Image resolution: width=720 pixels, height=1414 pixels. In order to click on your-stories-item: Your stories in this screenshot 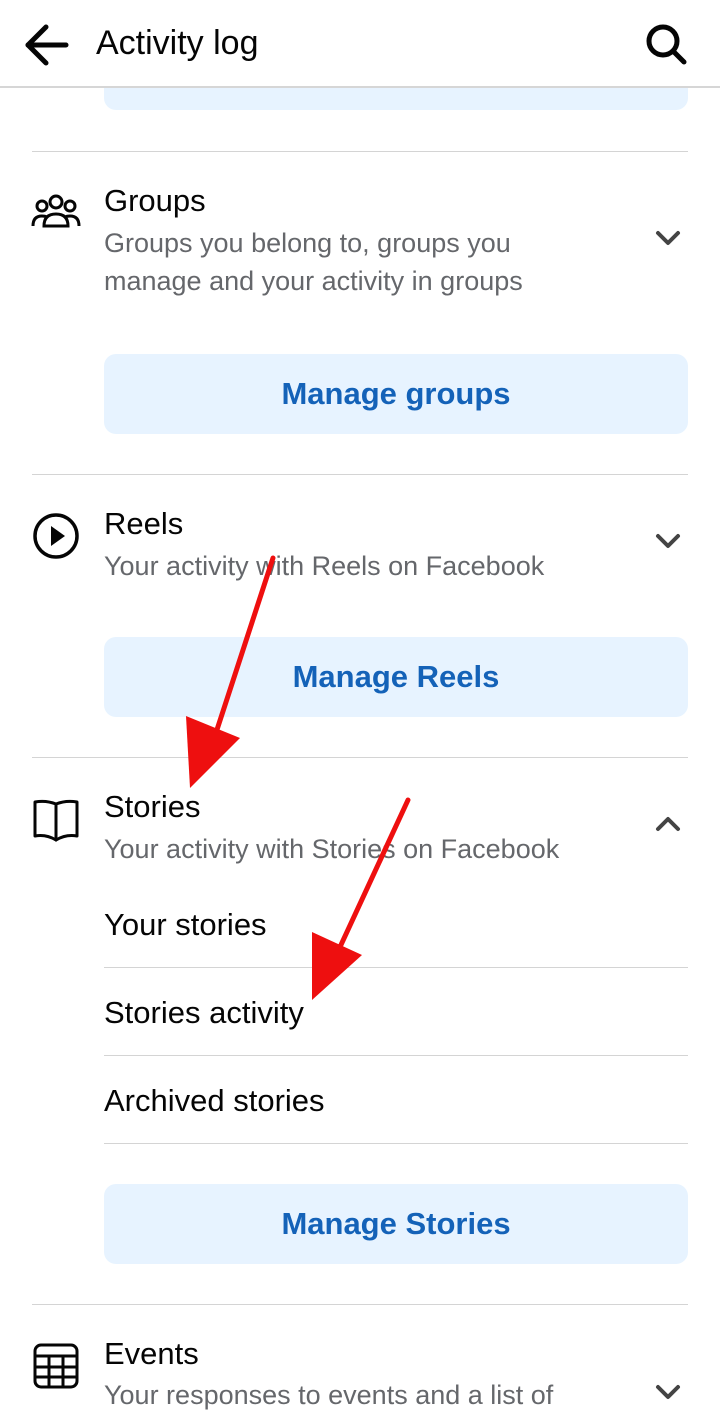, I will do `click(185, 925)`.